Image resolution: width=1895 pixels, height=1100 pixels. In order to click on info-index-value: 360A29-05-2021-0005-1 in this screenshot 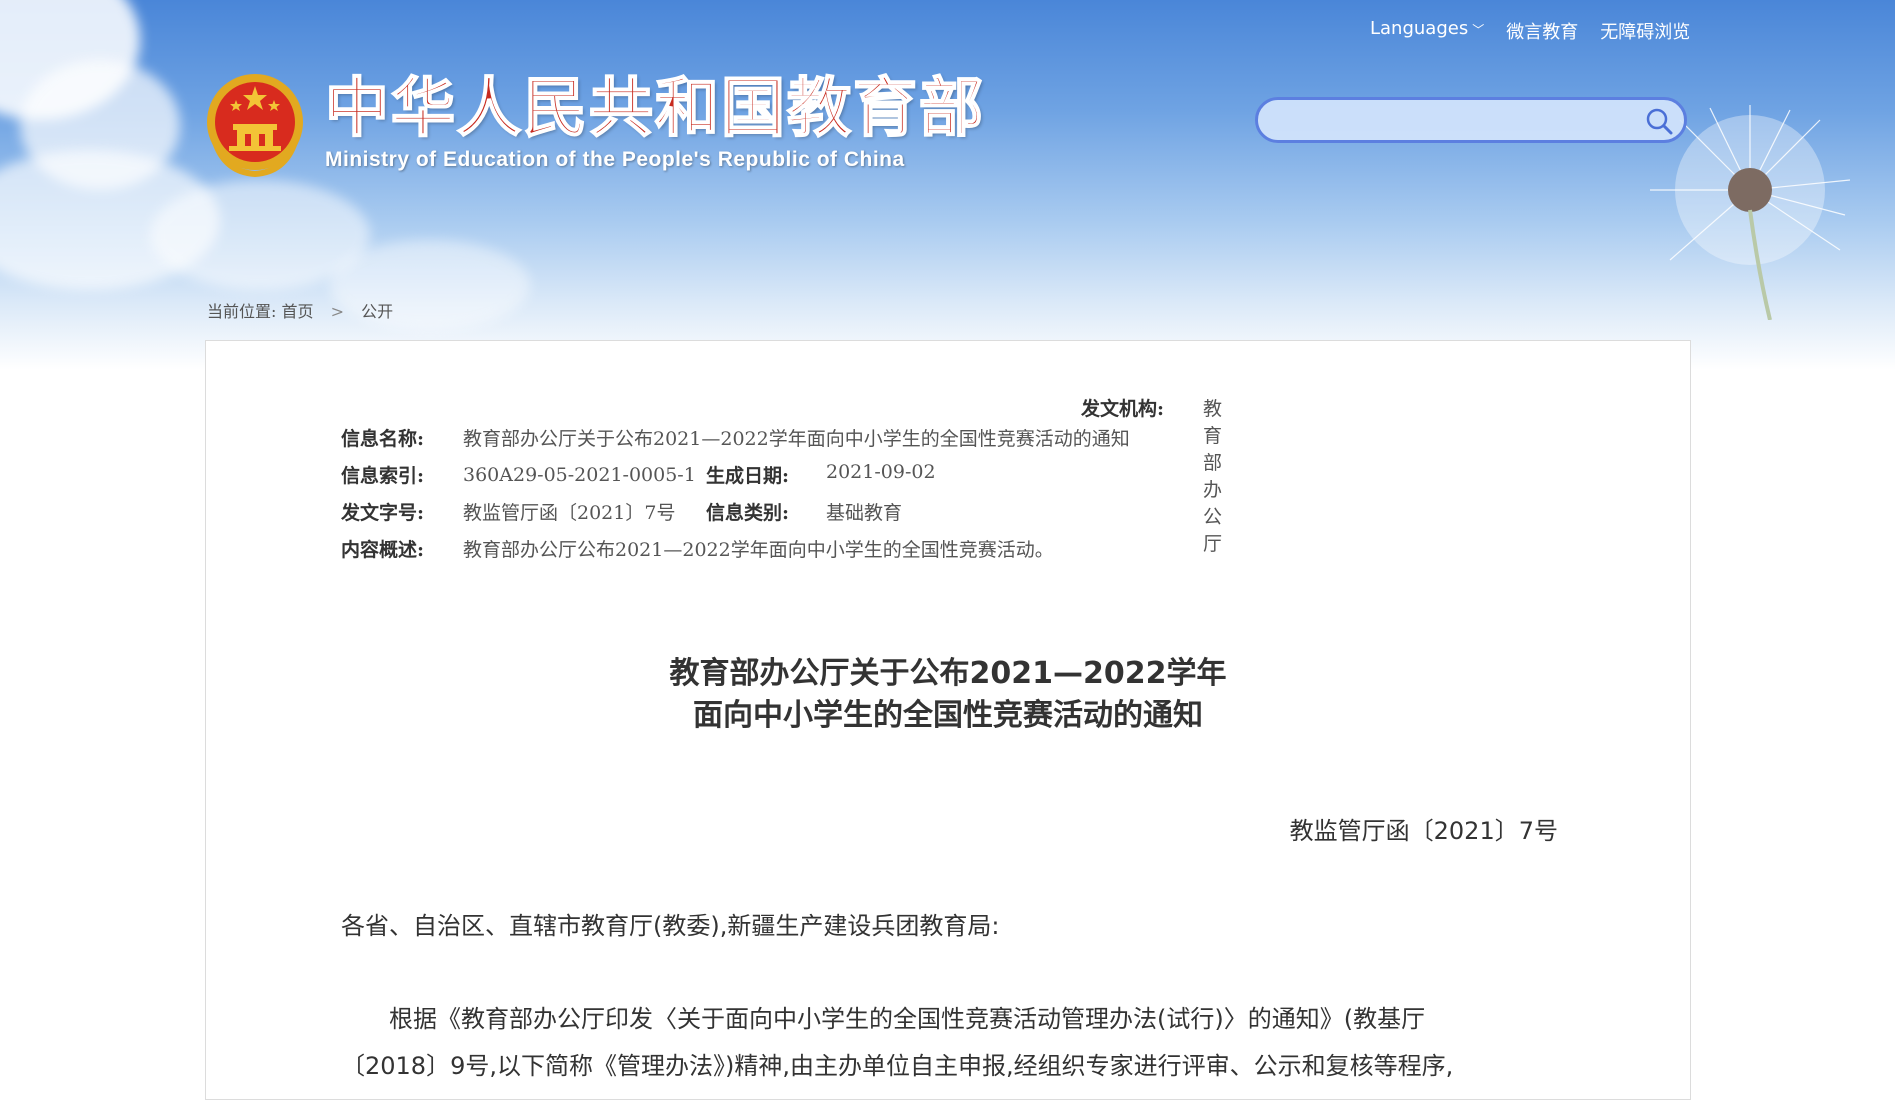, I will do `click(579, 474)`.